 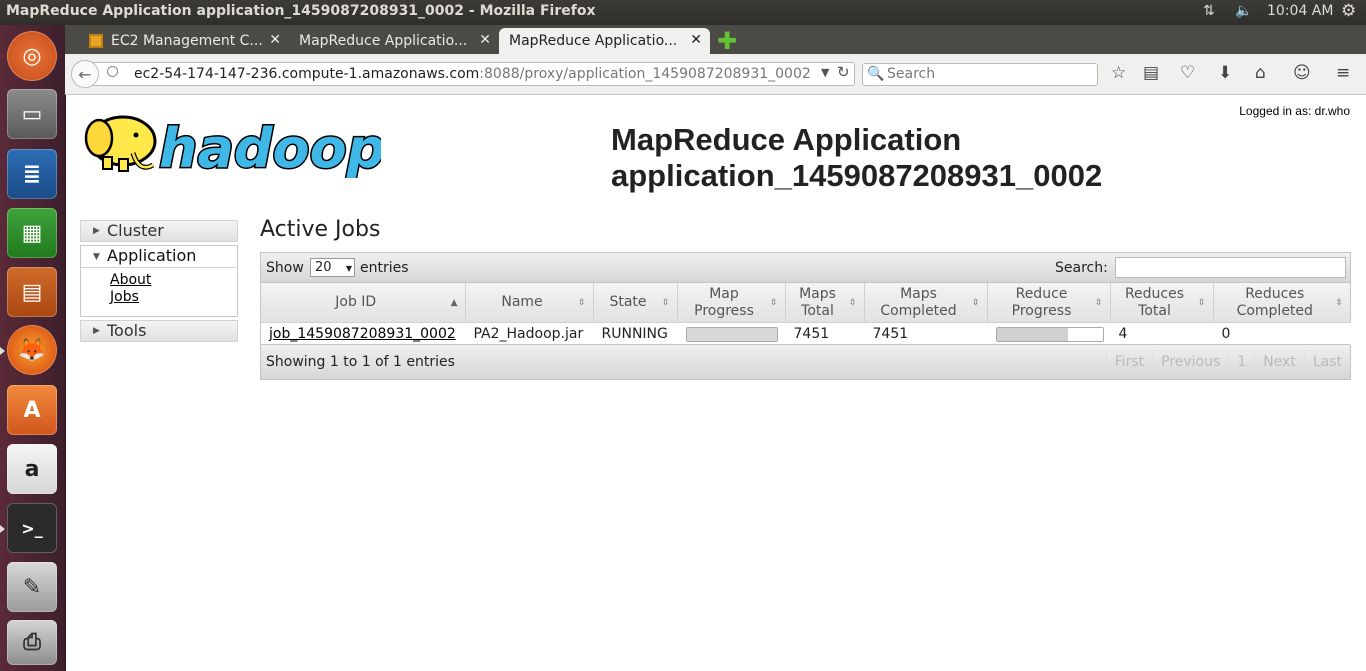 What do you see at coordinates (270, 147) in the screenshot?
I see `logo-text: hadoop` at bounding box center [270, 147].